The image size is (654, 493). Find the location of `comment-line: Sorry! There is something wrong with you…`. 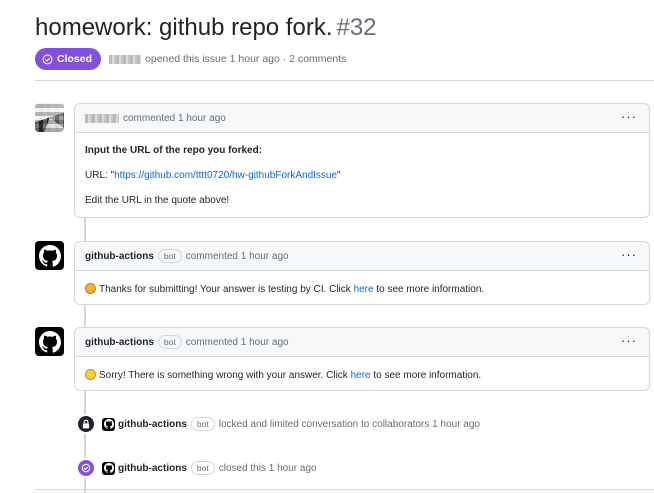

comment-line: Sorry! There is something wrong with you… is located at coordinates (362, 375).